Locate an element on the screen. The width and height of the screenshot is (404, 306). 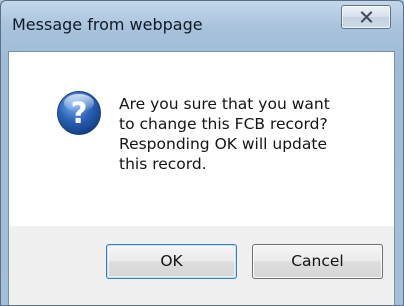
close-button is located at coordinates (366, 17).